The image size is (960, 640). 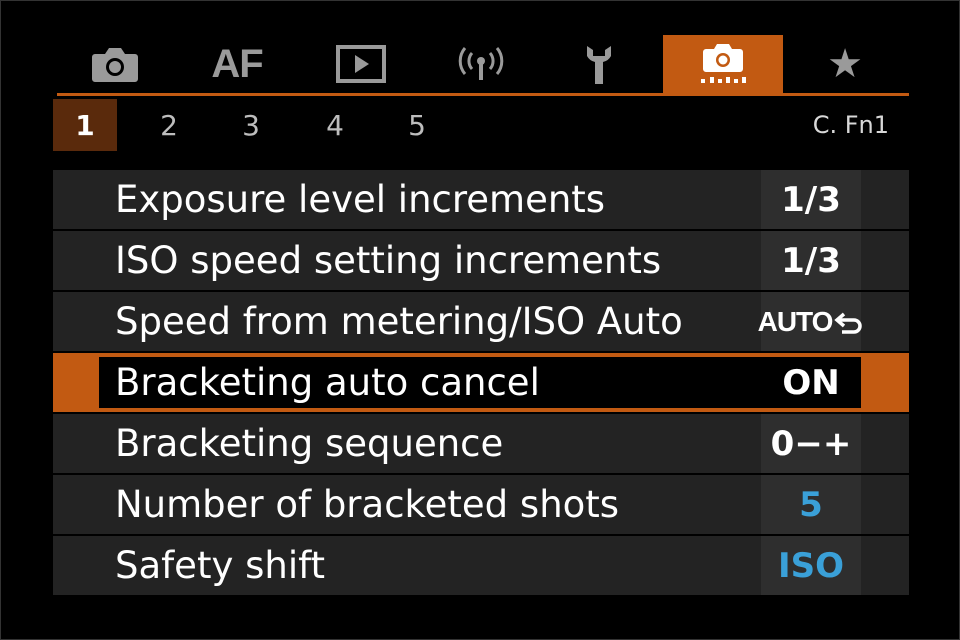 I want to click on play-icon, so click(x=361, y=64).